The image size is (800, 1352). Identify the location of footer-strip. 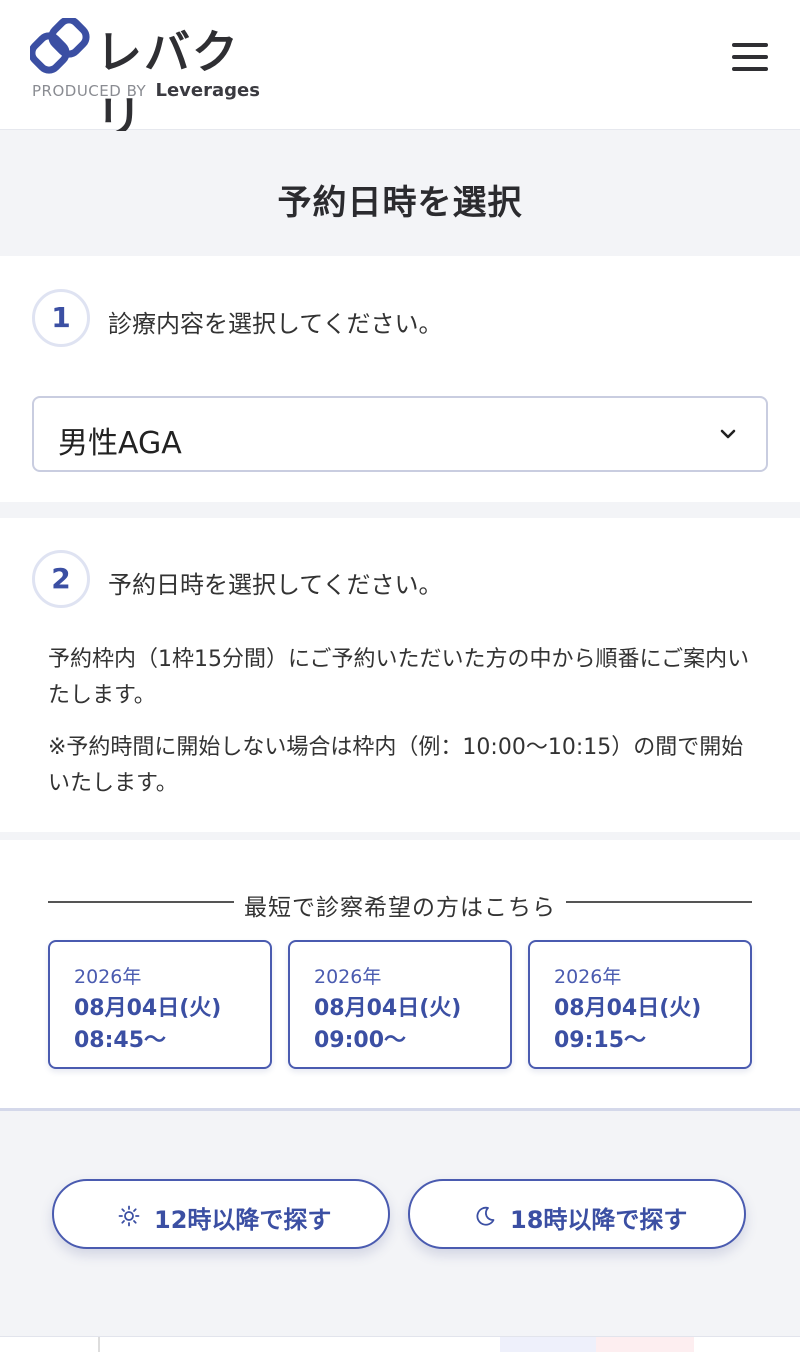
(400, 1344).